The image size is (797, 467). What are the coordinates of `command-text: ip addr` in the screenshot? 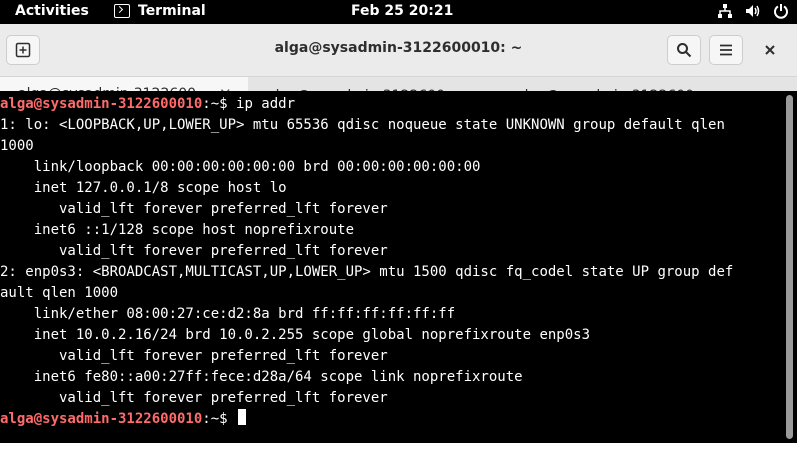 It's located at (266, 104).